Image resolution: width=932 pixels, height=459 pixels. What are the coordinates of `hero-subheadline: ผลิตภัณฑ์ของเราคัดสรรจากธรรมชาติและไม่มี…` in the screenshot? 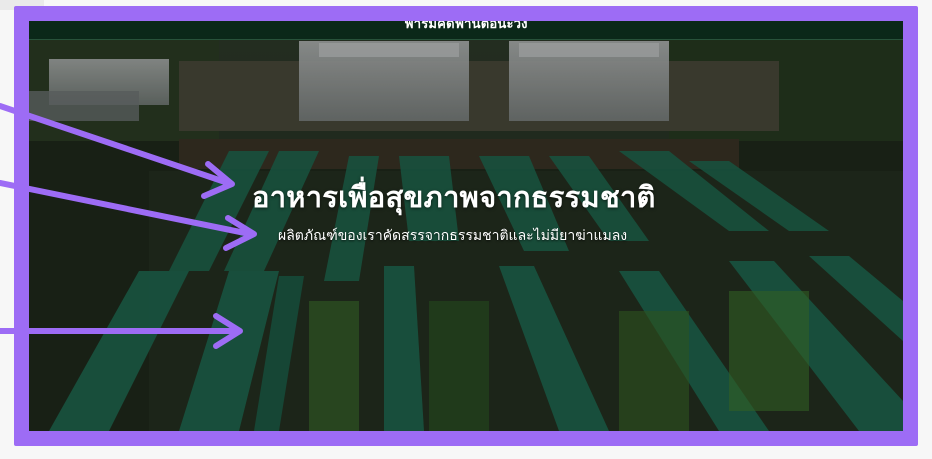 It's located at (453, 236).